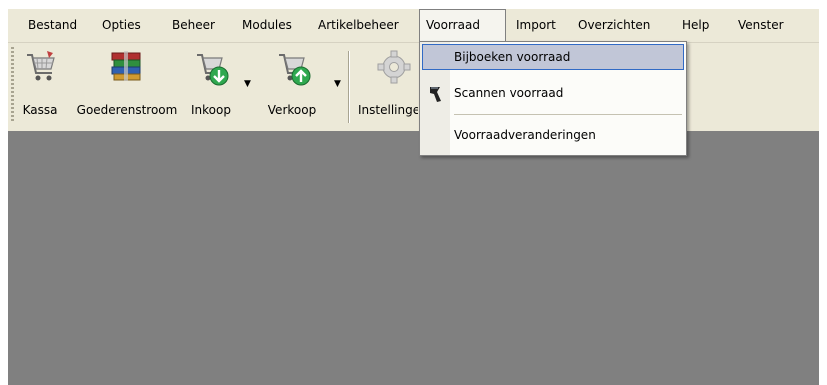  Describe the element at coordinates (295, 70) in the screenshot. I see `cart-upload-icon` at that location.